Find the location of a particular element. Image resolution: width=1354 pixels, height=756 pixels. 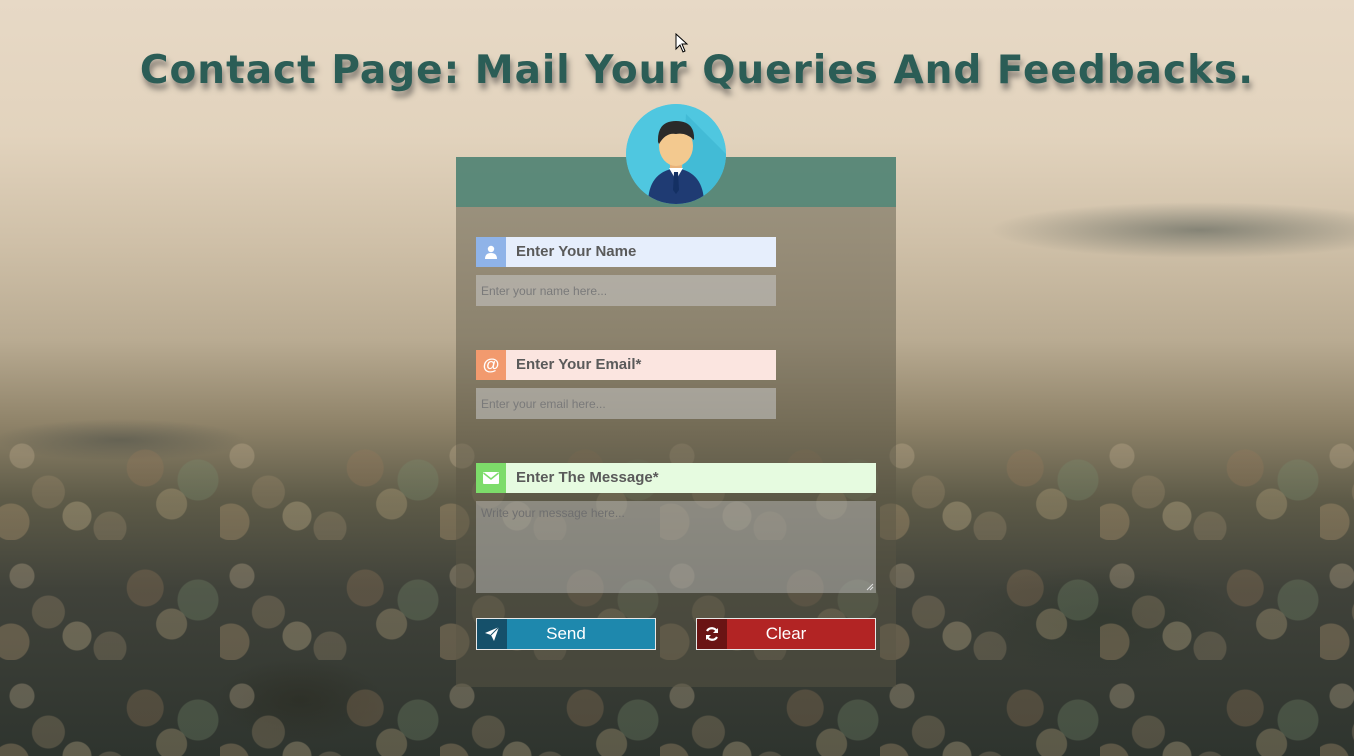

email-label-text: Enter Your Email* is located at coordinates (641, 365).